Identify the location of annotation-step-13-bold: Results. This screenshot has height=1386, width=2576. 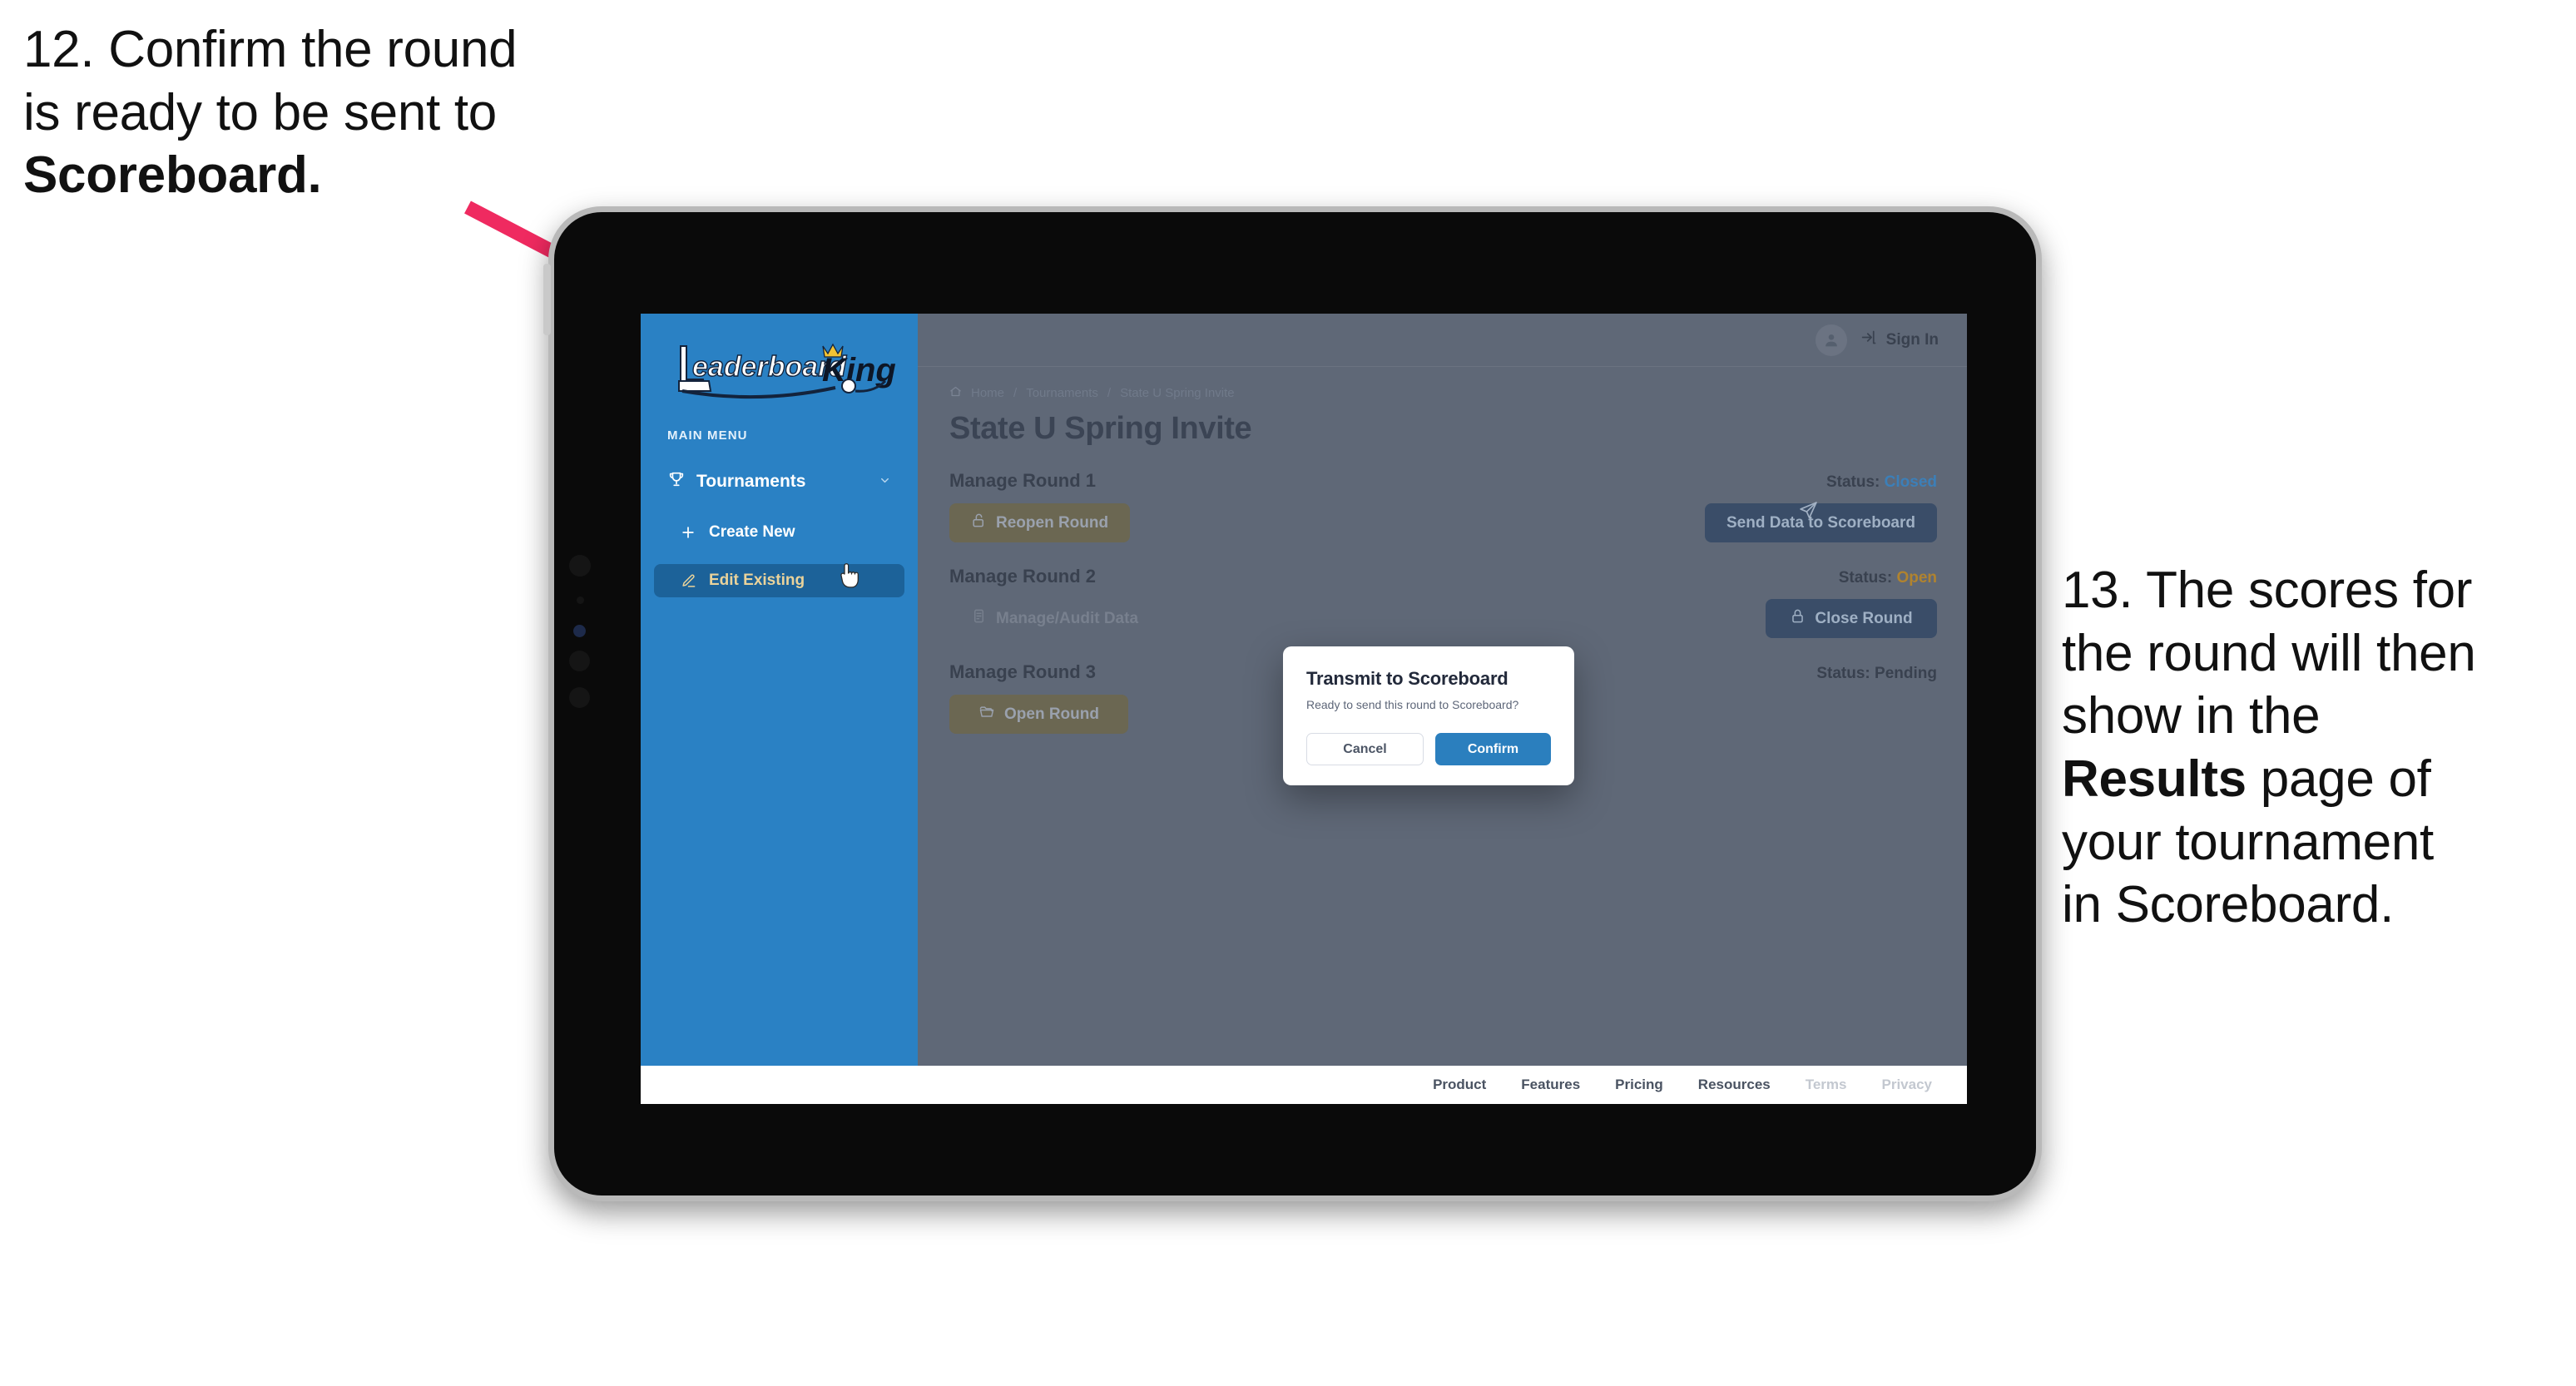
(2155, 779).